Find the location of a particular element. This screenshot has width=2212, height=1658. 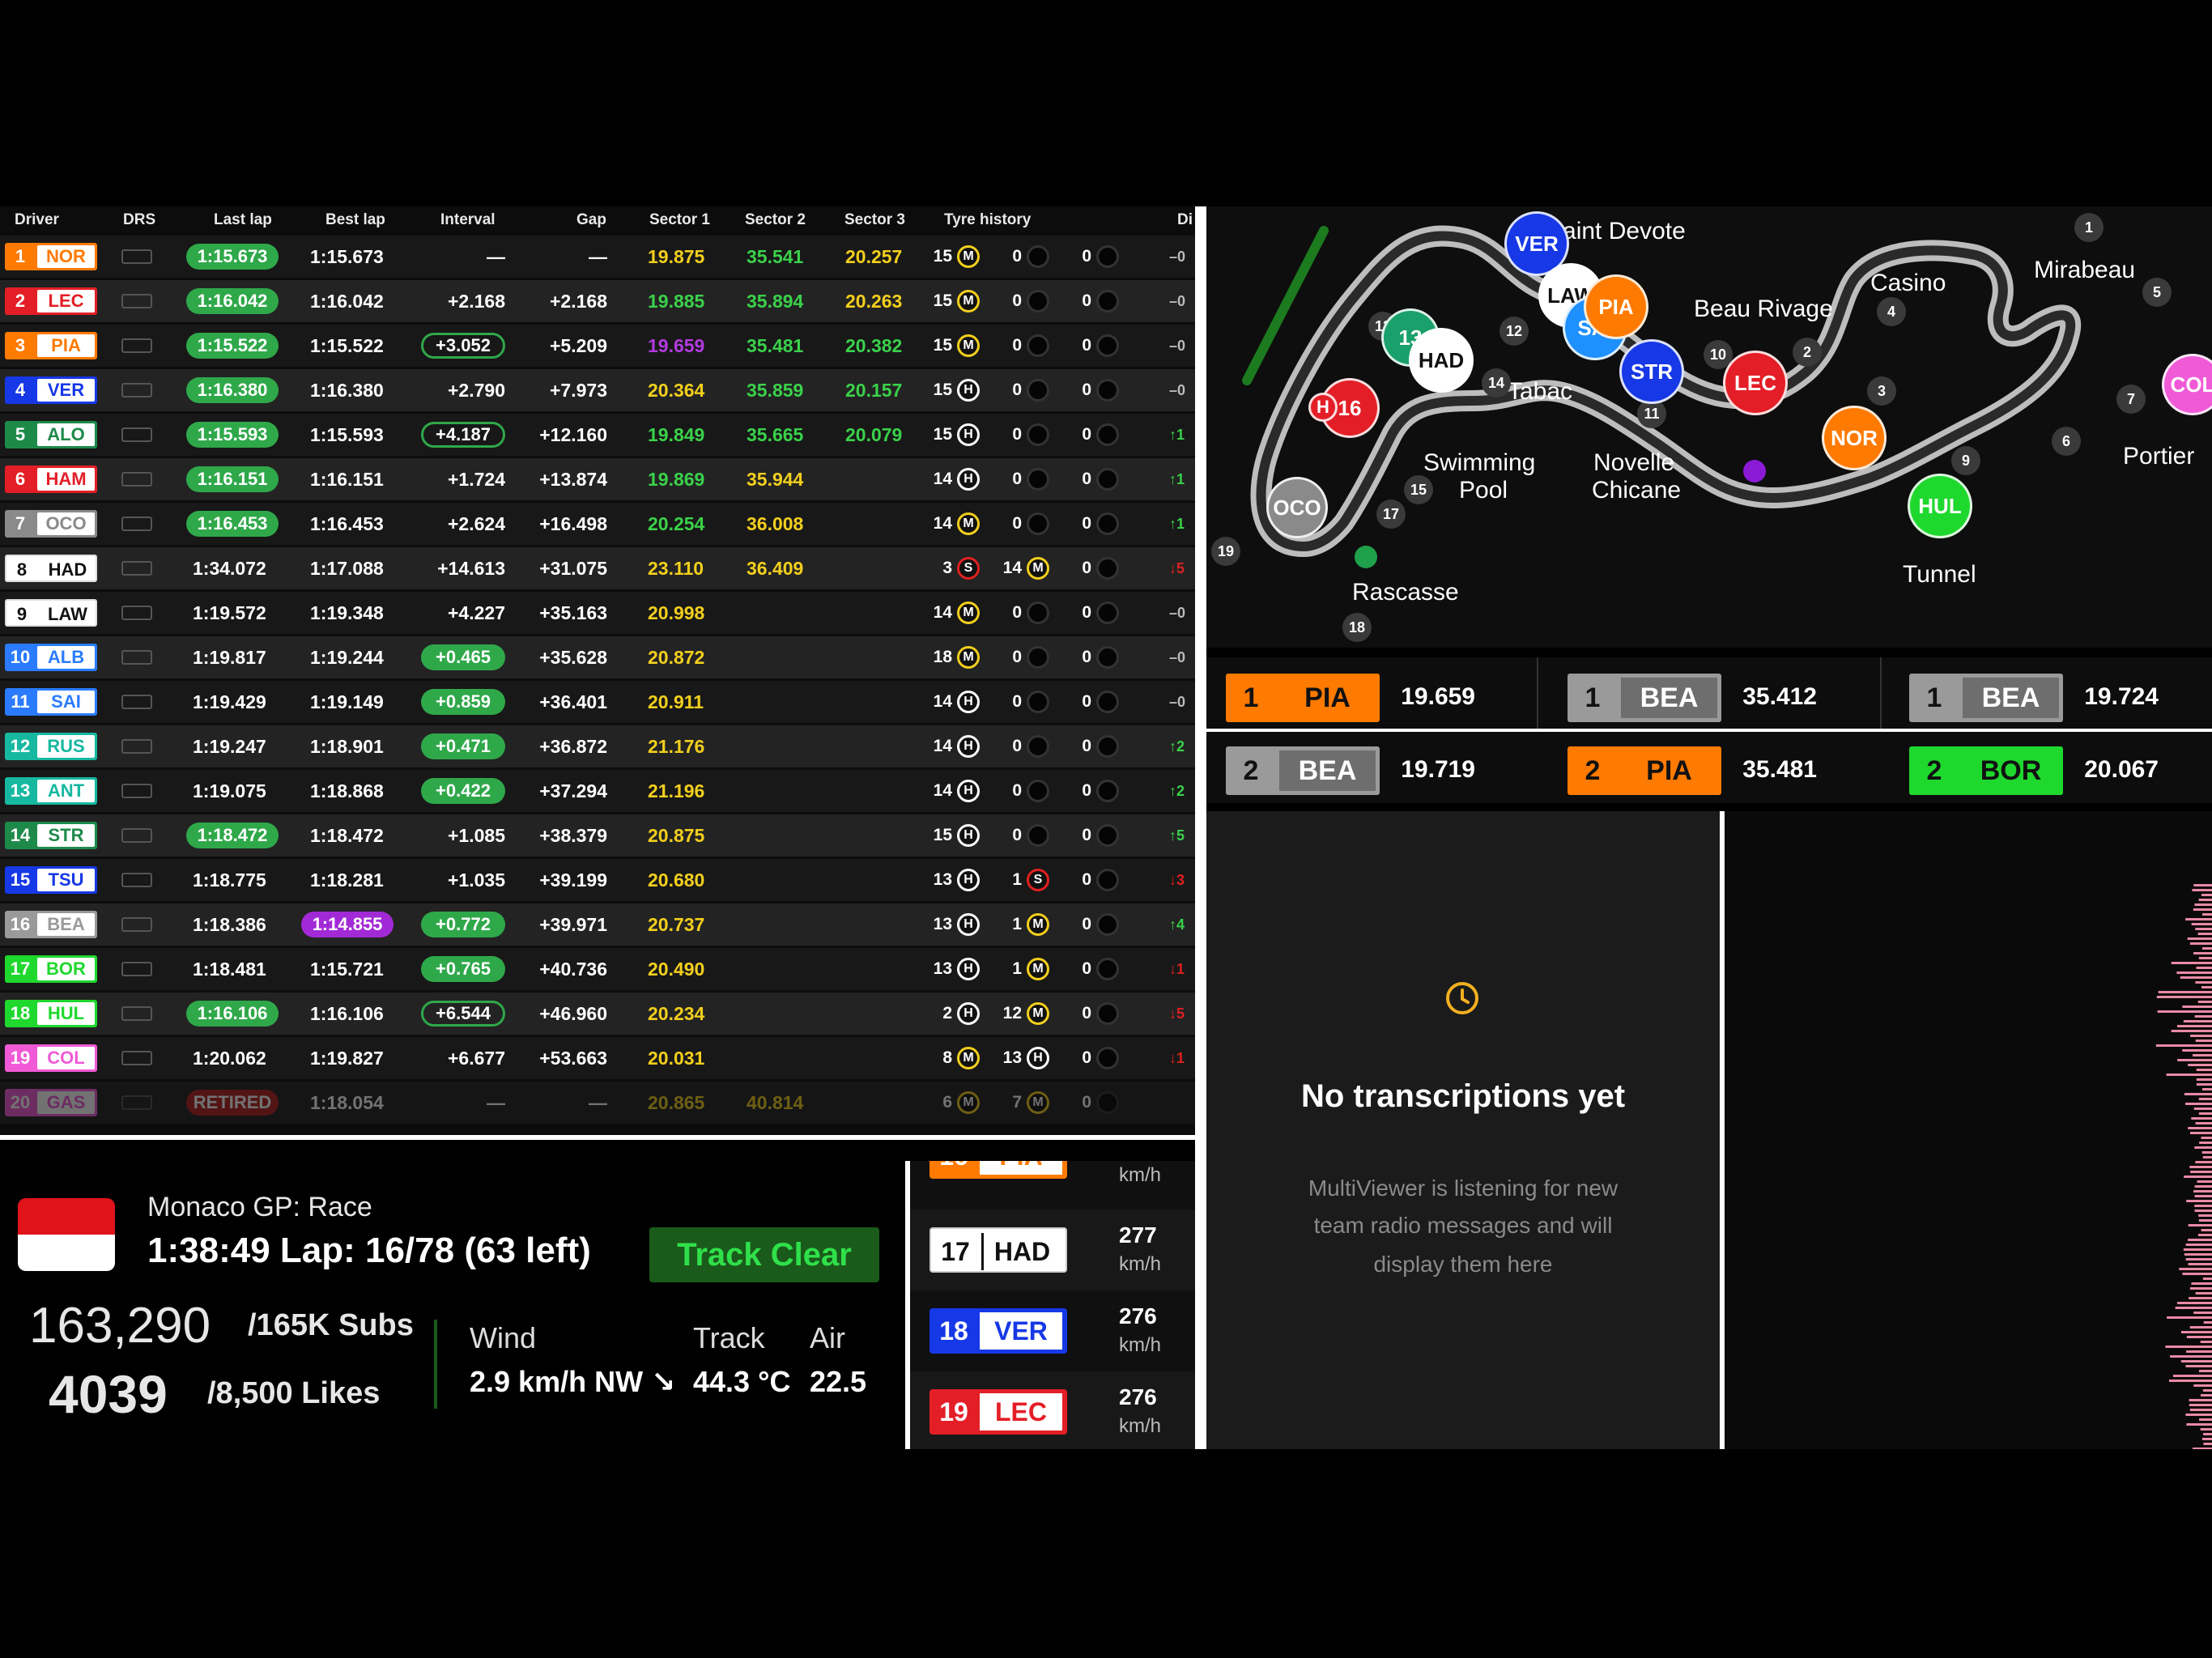

sector-best-badge: 2 PIA is located at coordinates (1645, 770).